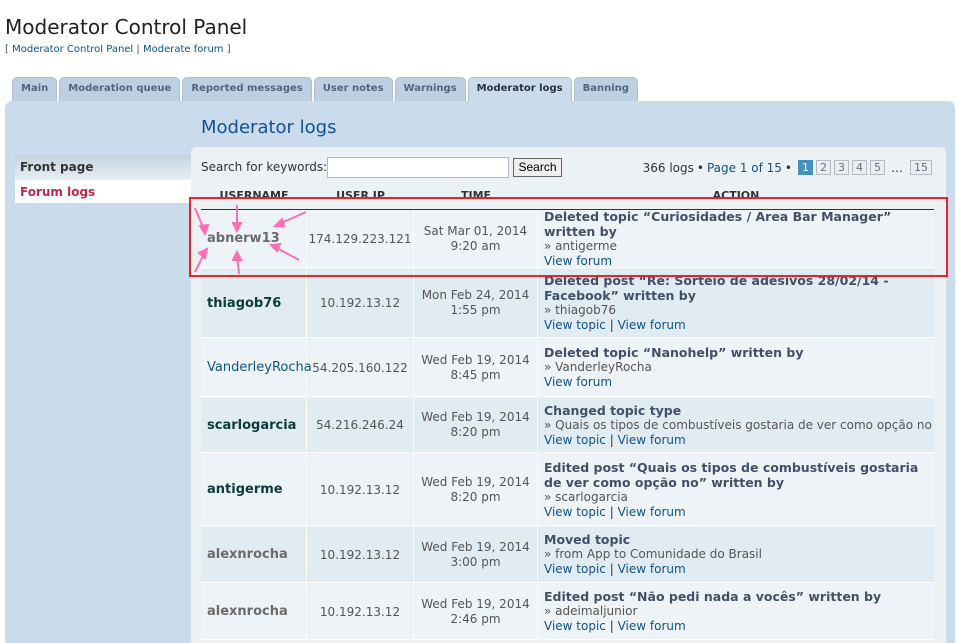 The image size is (957, 643). Describe the element at coordinates (7, 49) in the screenshot. I see `breadcrumb-open: [` at that location.